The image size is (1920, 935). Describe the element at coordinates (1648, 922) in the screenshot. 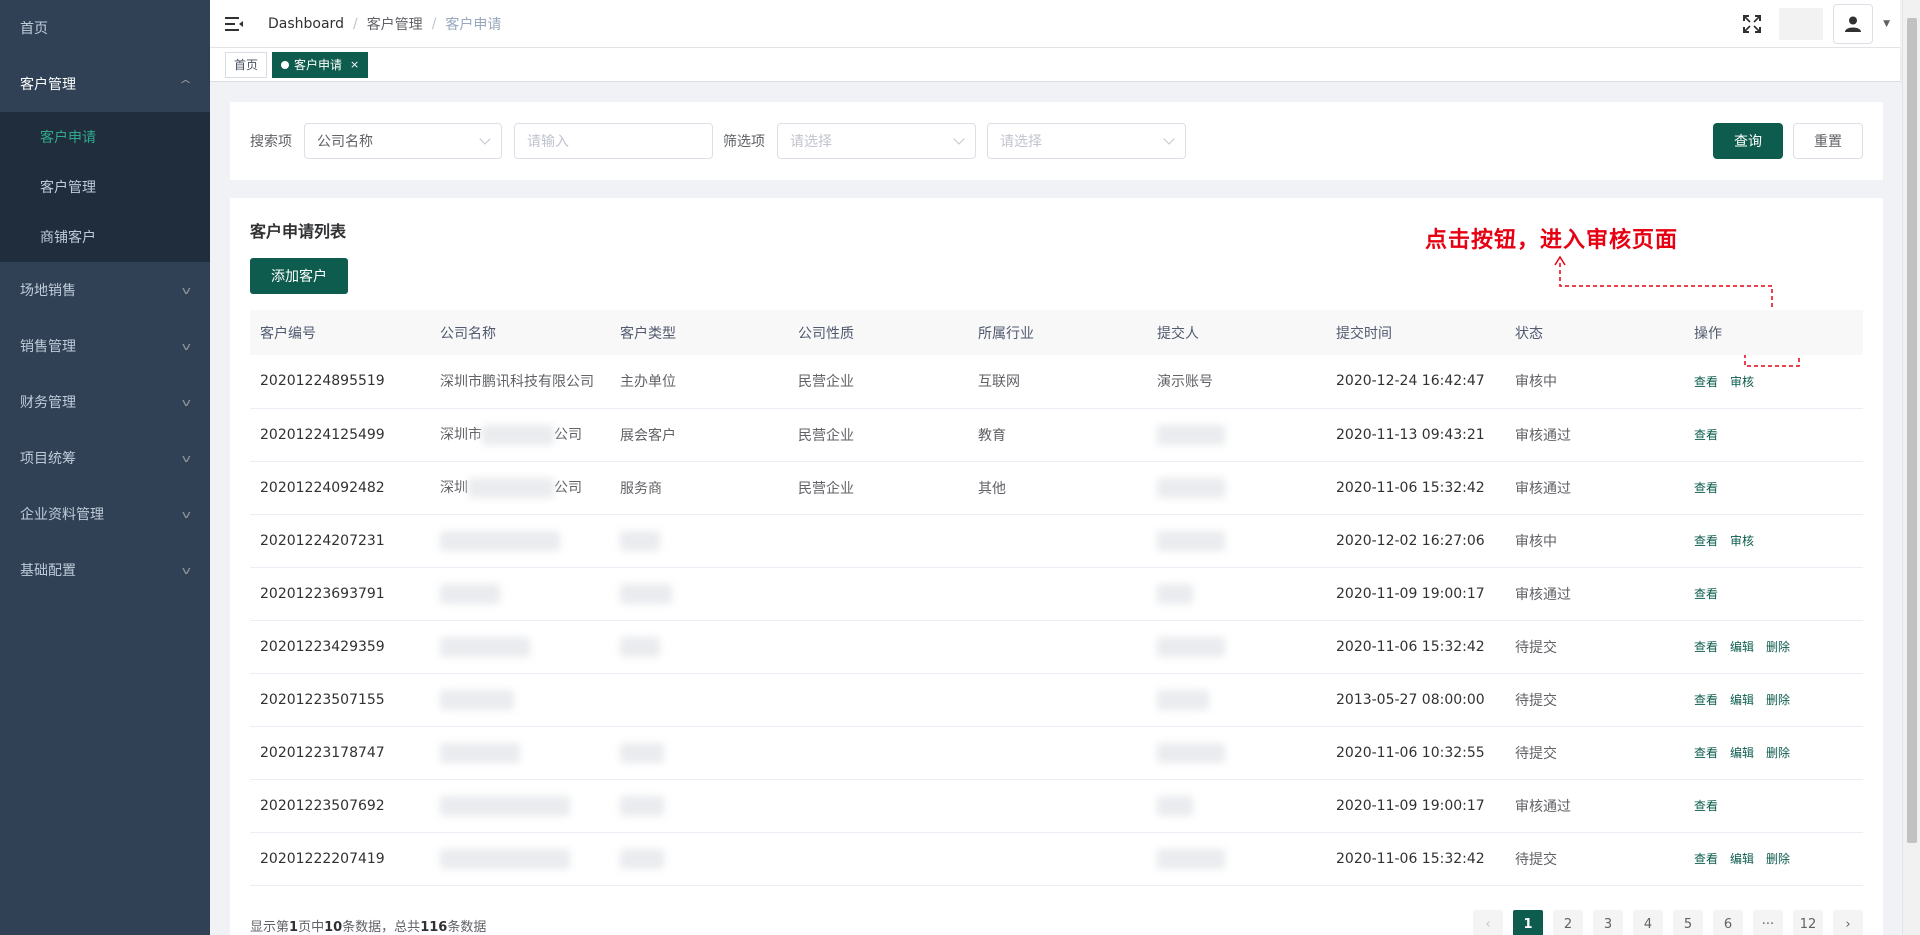

I see `page-button: 4` at that location.